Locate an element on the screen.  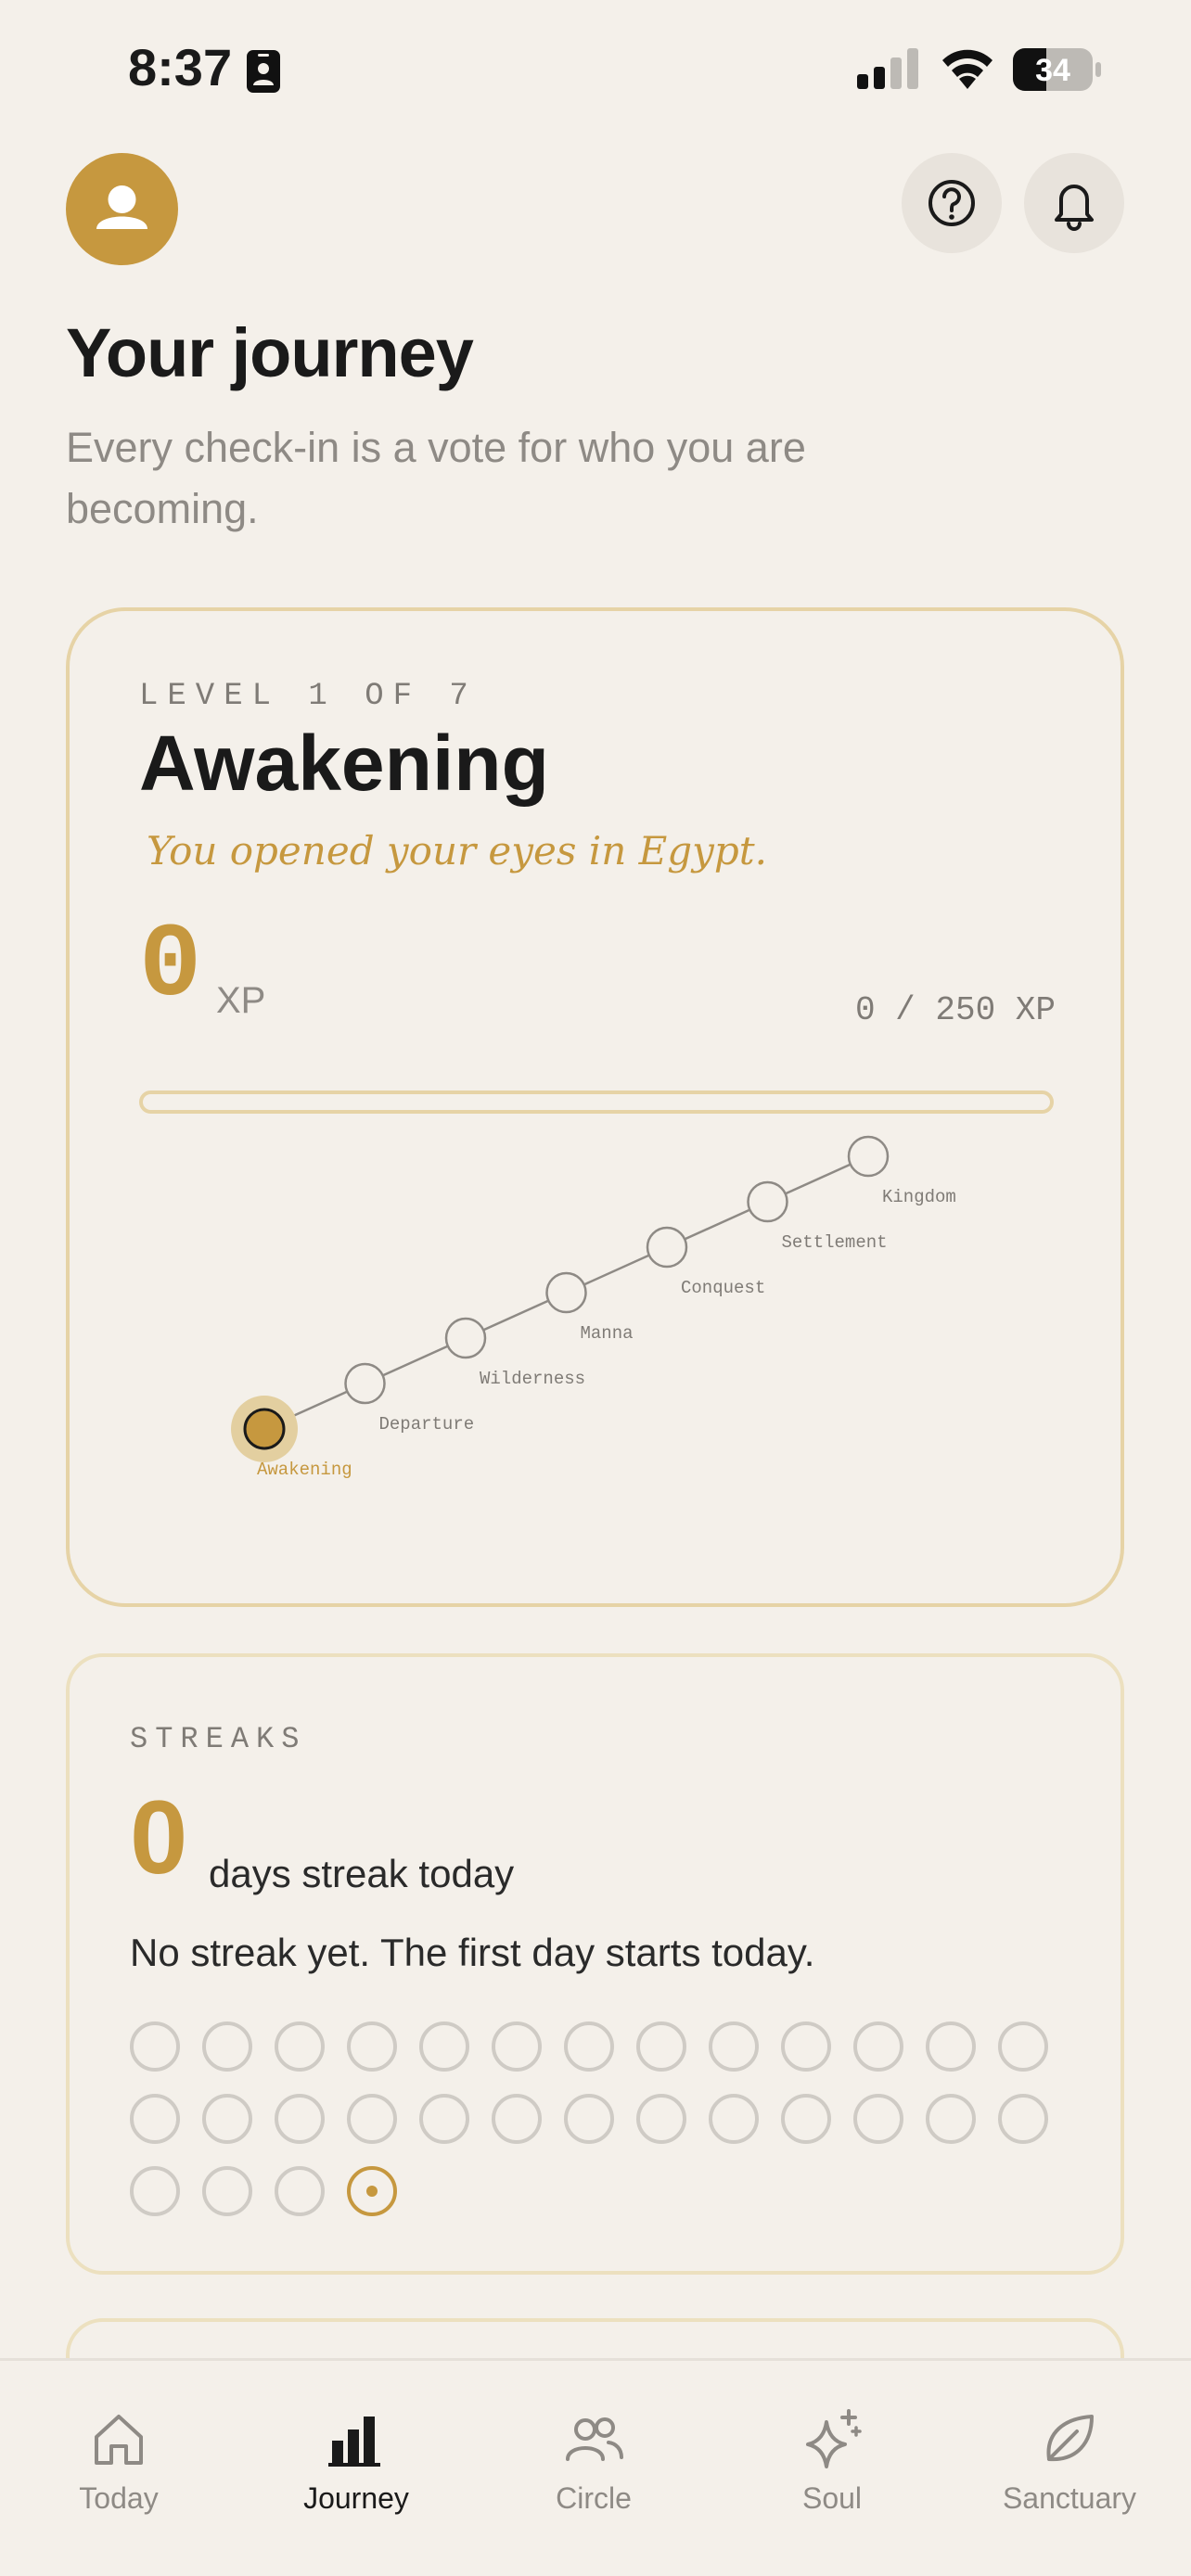
stage-label: Departure is located at coordinates (427, 1424).